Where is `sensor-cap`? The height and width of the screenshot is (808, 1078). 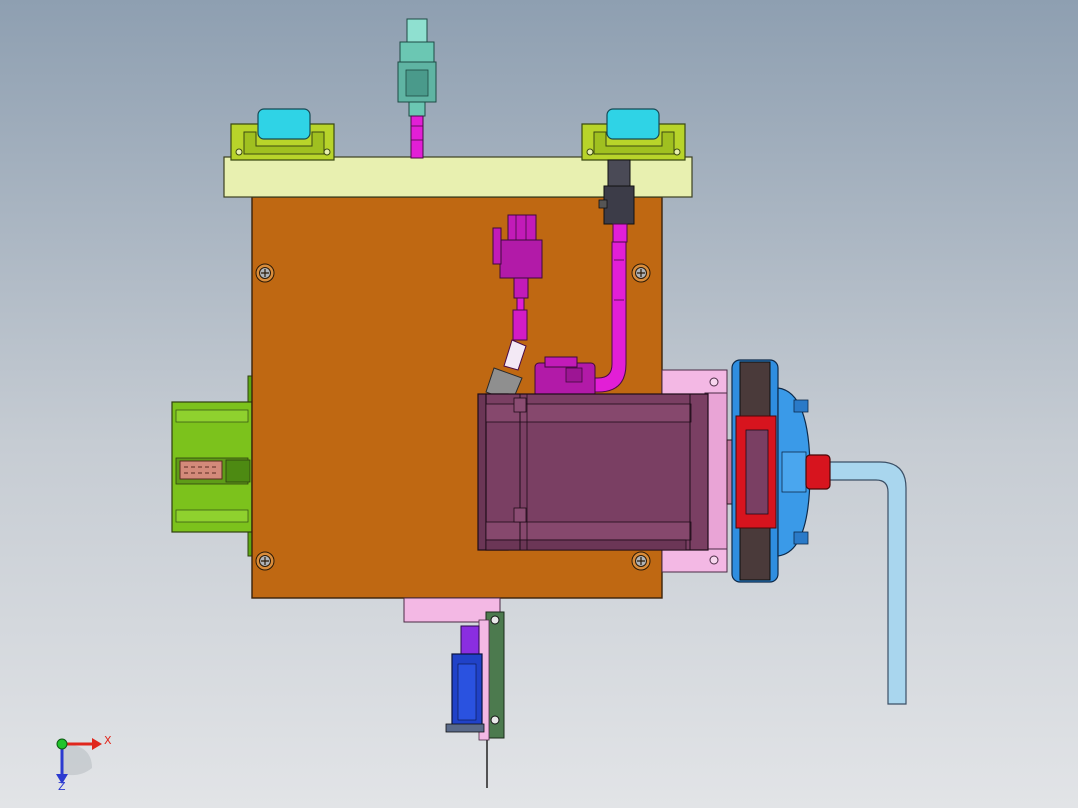
sensor-cap is located at coordinates (470, 641).